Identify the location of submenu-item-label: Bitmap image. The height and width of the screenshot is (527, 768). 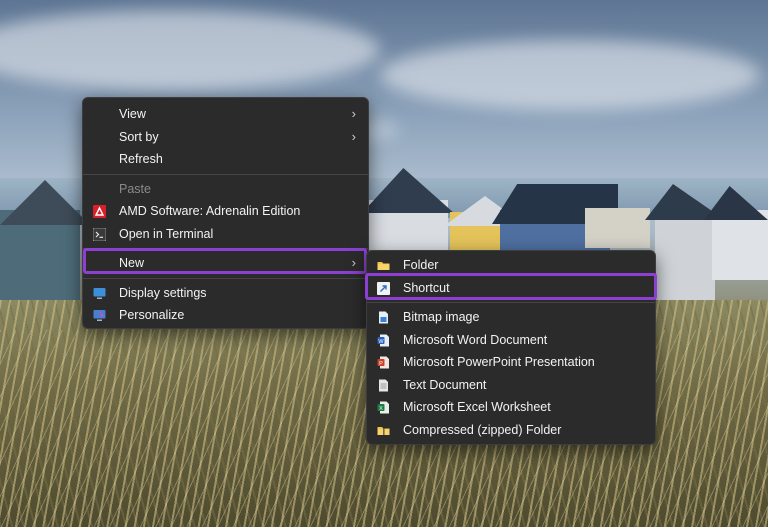
(441, 317).